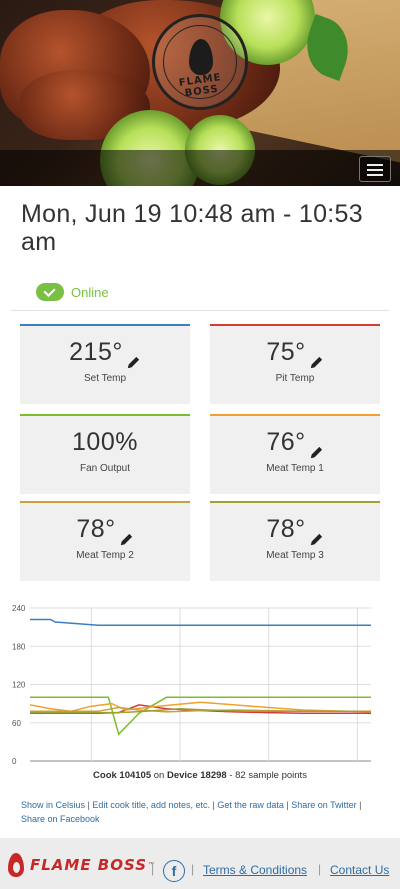 This screenshot has height=889, width=400. Describe the element at coordinates (105, 468) in the screenshot. I see `tile-label: Fan Output` at that location.